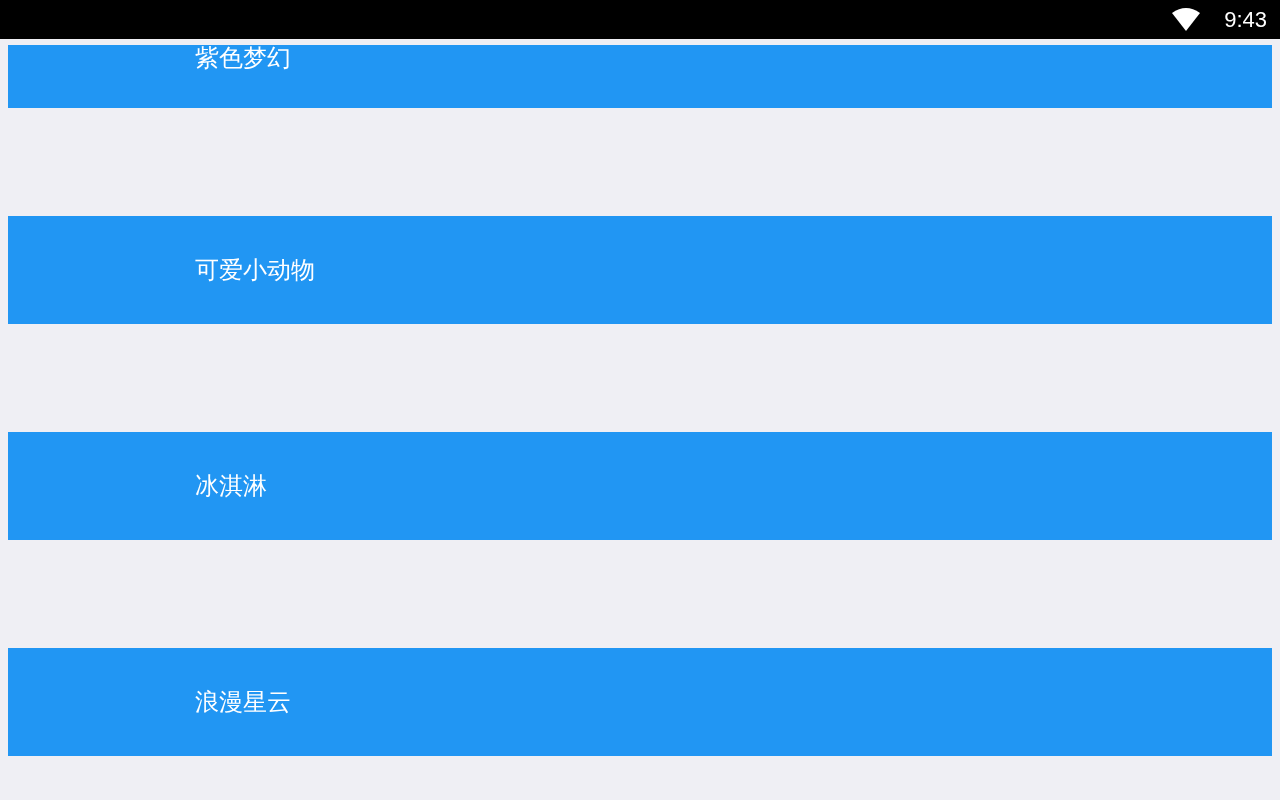  What do you see at coordinates (1245, 19) in the screenshot?
I see `clock-time: 9:43` at bounding box center [1245, 19].